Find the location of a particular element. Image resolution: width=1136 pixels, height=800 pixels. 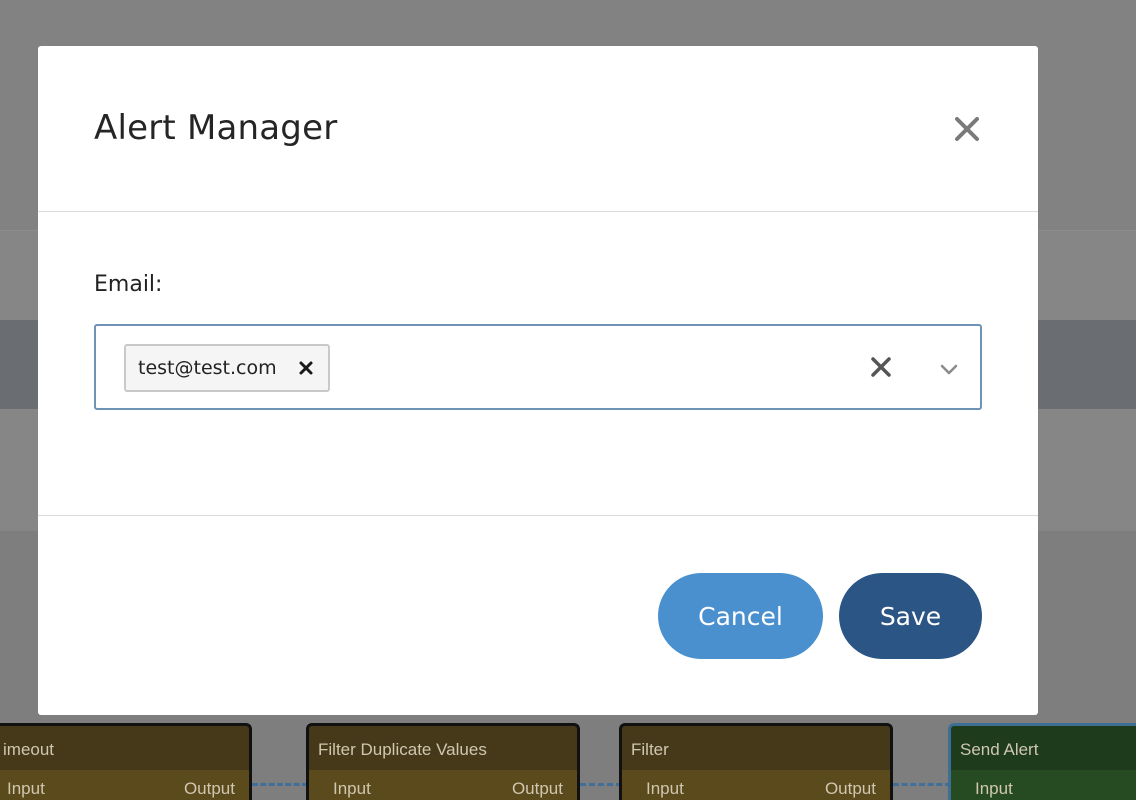

chevron-down-icon is located at coordinates (949, 368).